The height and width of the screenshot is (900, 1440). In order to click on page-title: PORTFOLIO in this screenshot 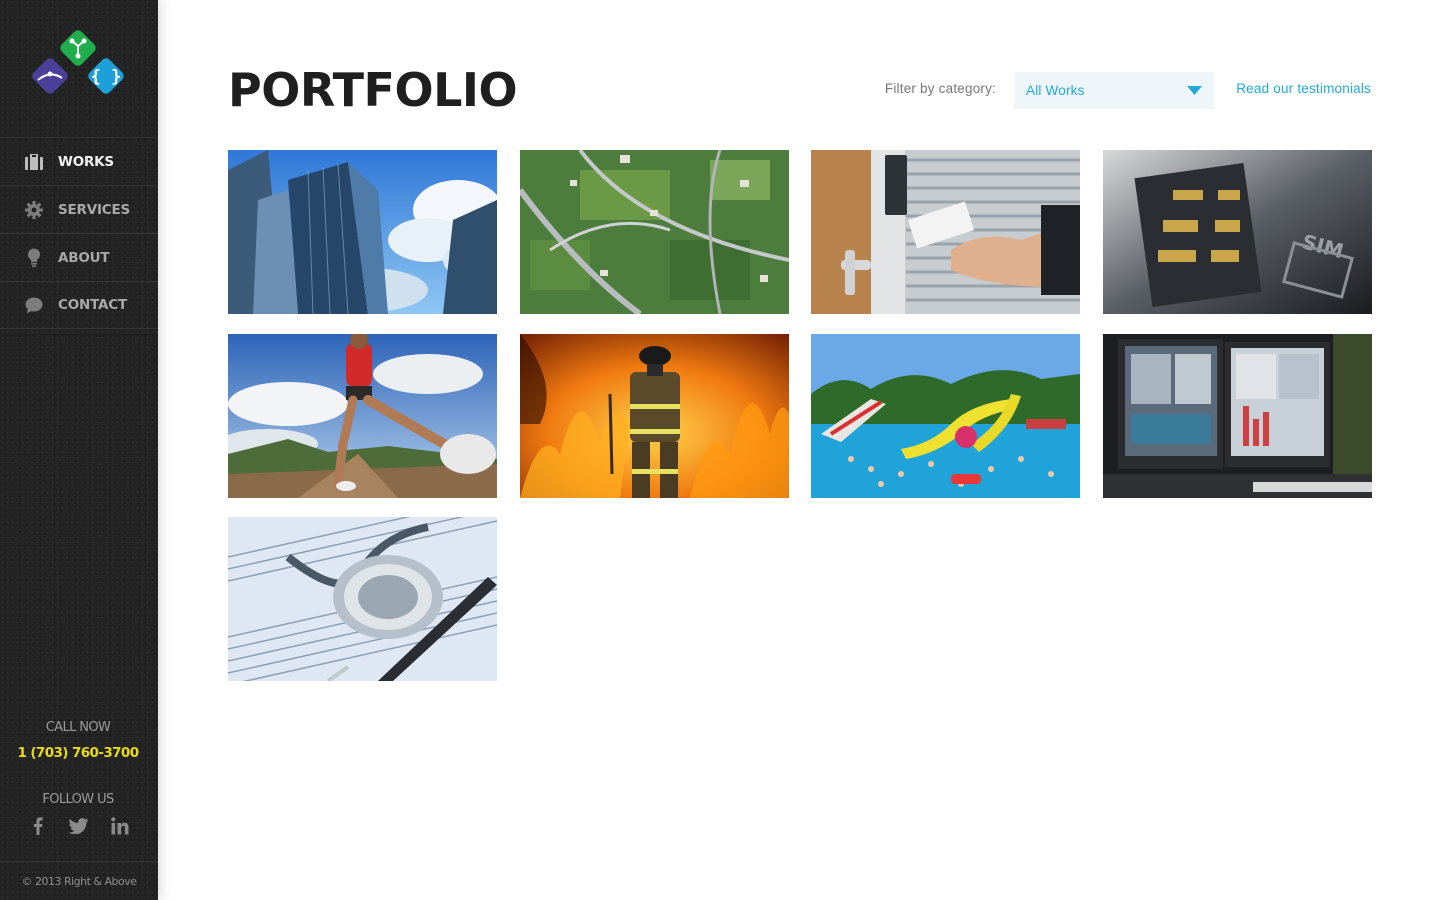, I will do `click(373, 90)`.